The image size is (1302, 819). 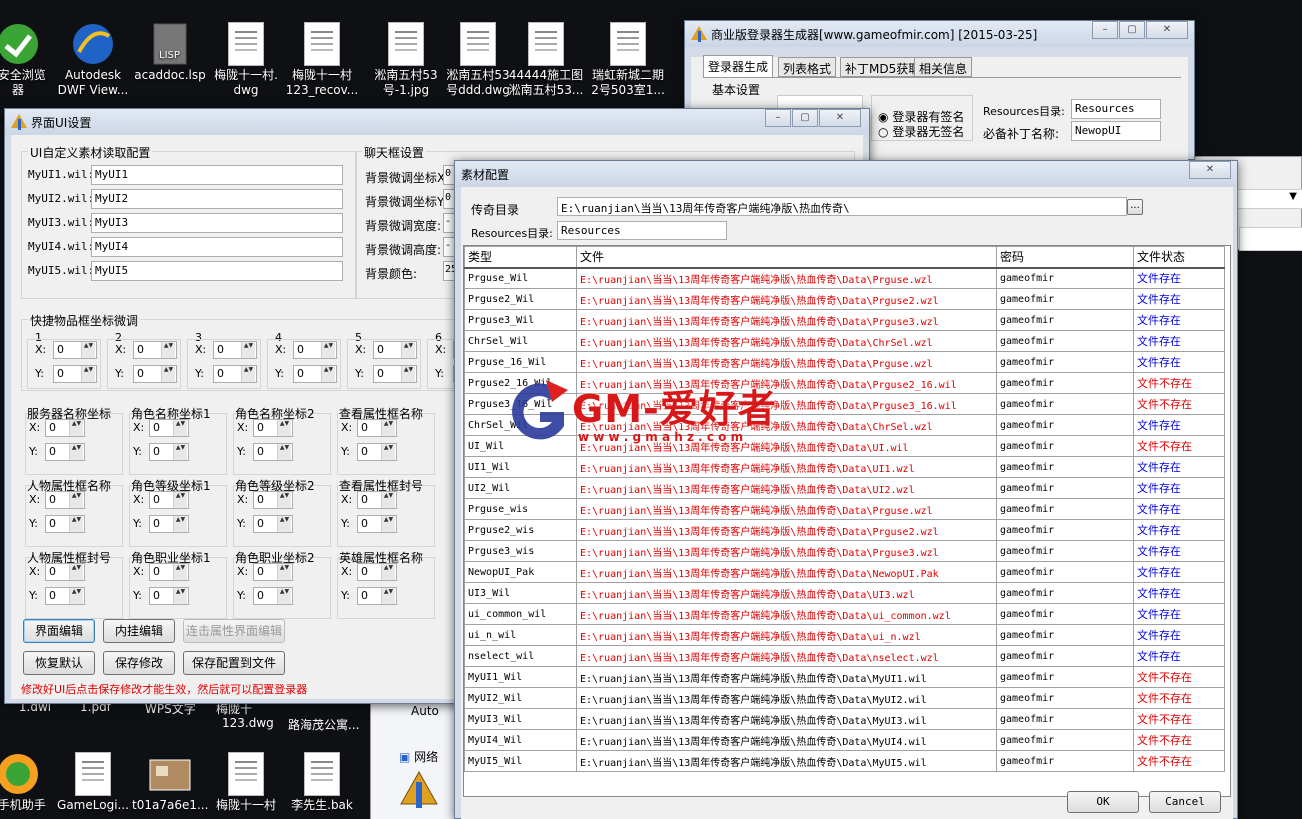 I want to click on nav-item-network: ▣ 网络, so click(x=418, y=756).